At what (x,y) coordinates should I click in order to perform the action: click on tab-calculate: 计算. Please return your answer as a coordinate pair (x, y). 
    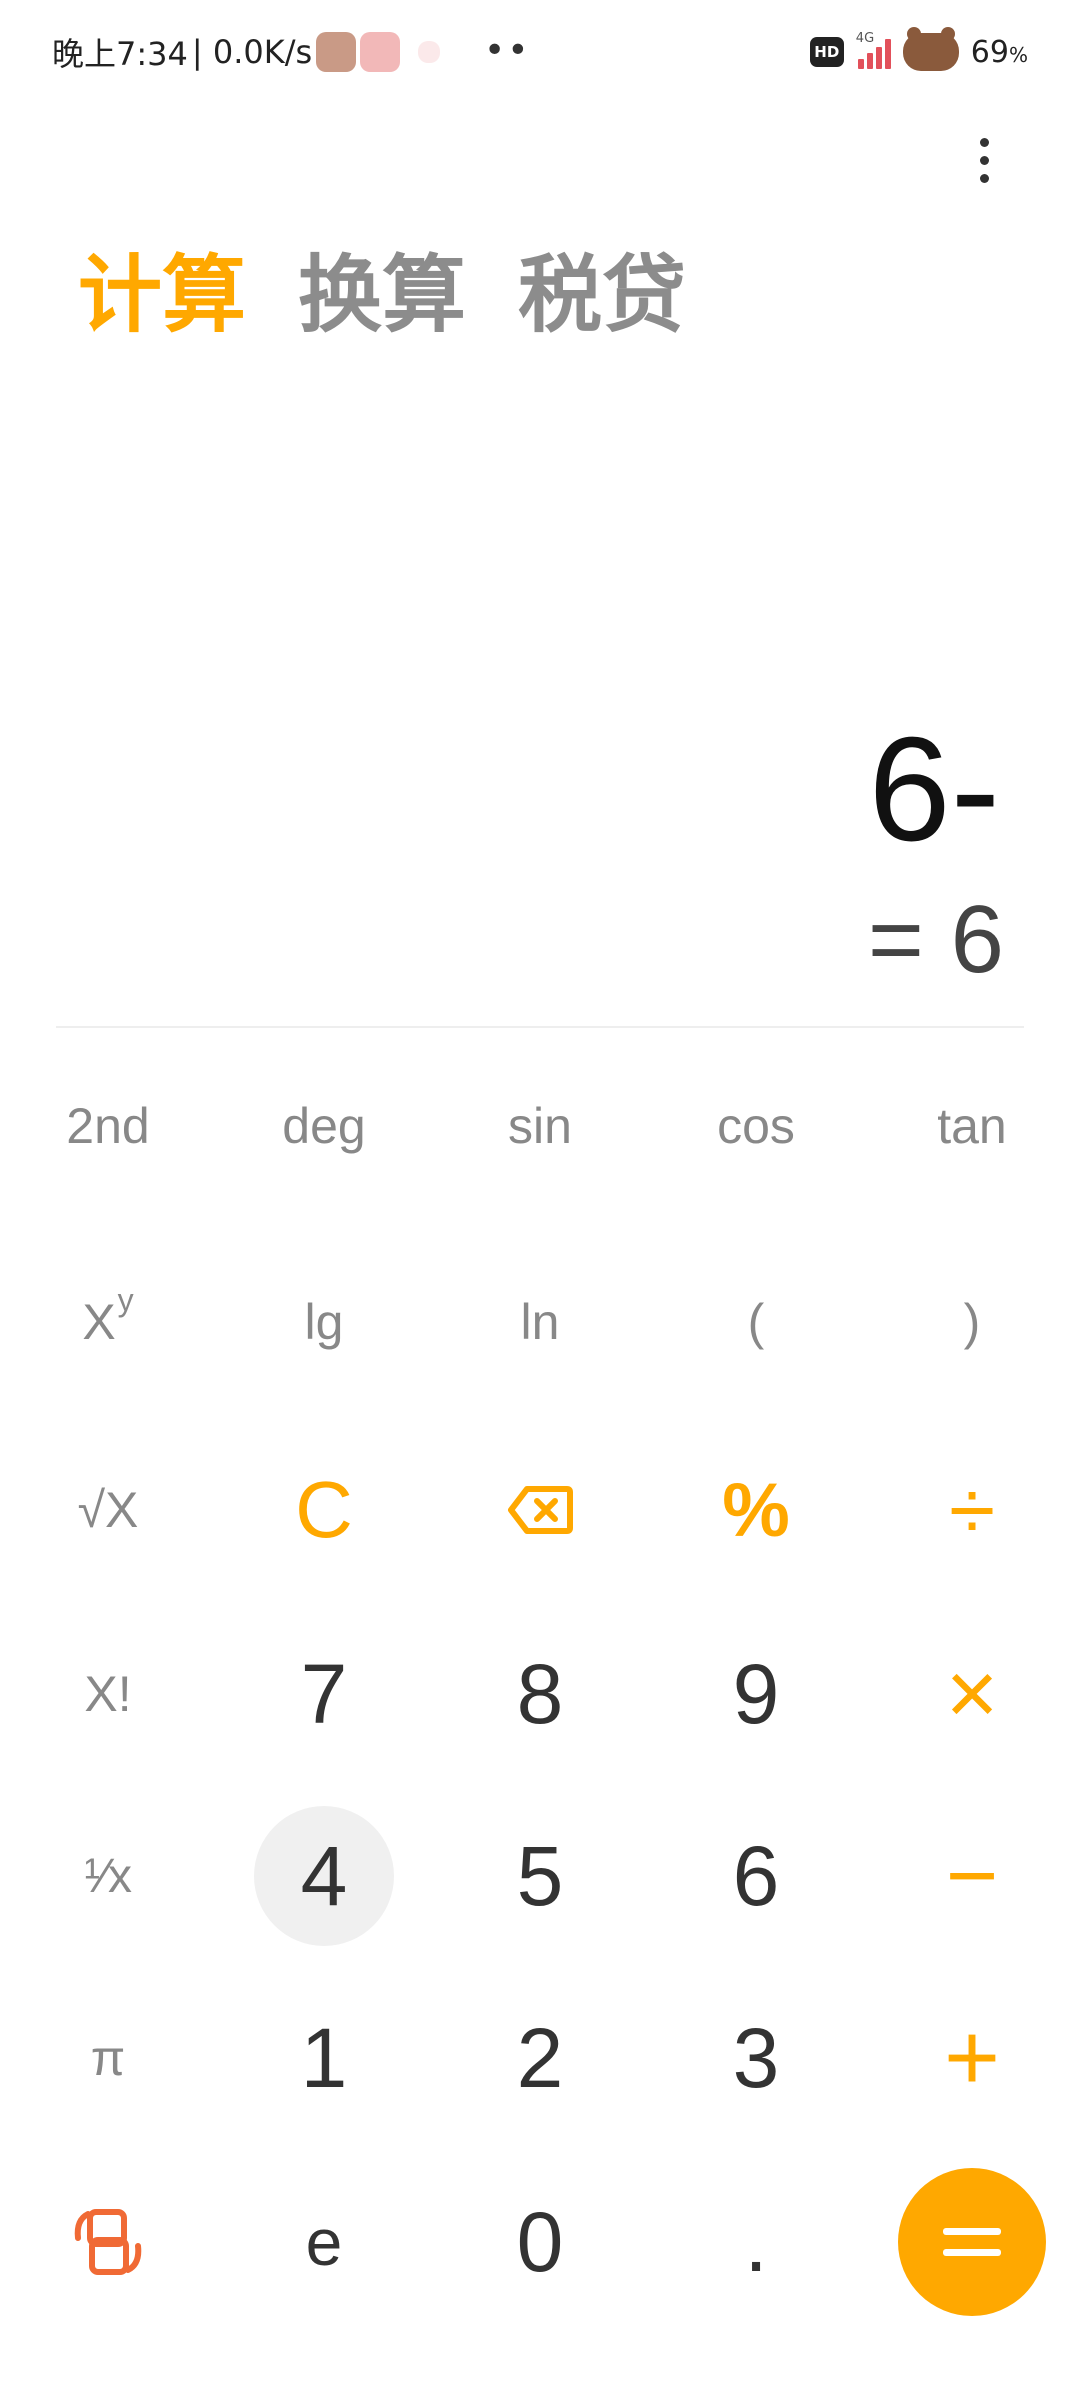
    Looking at the image, I should click on (162, 295).